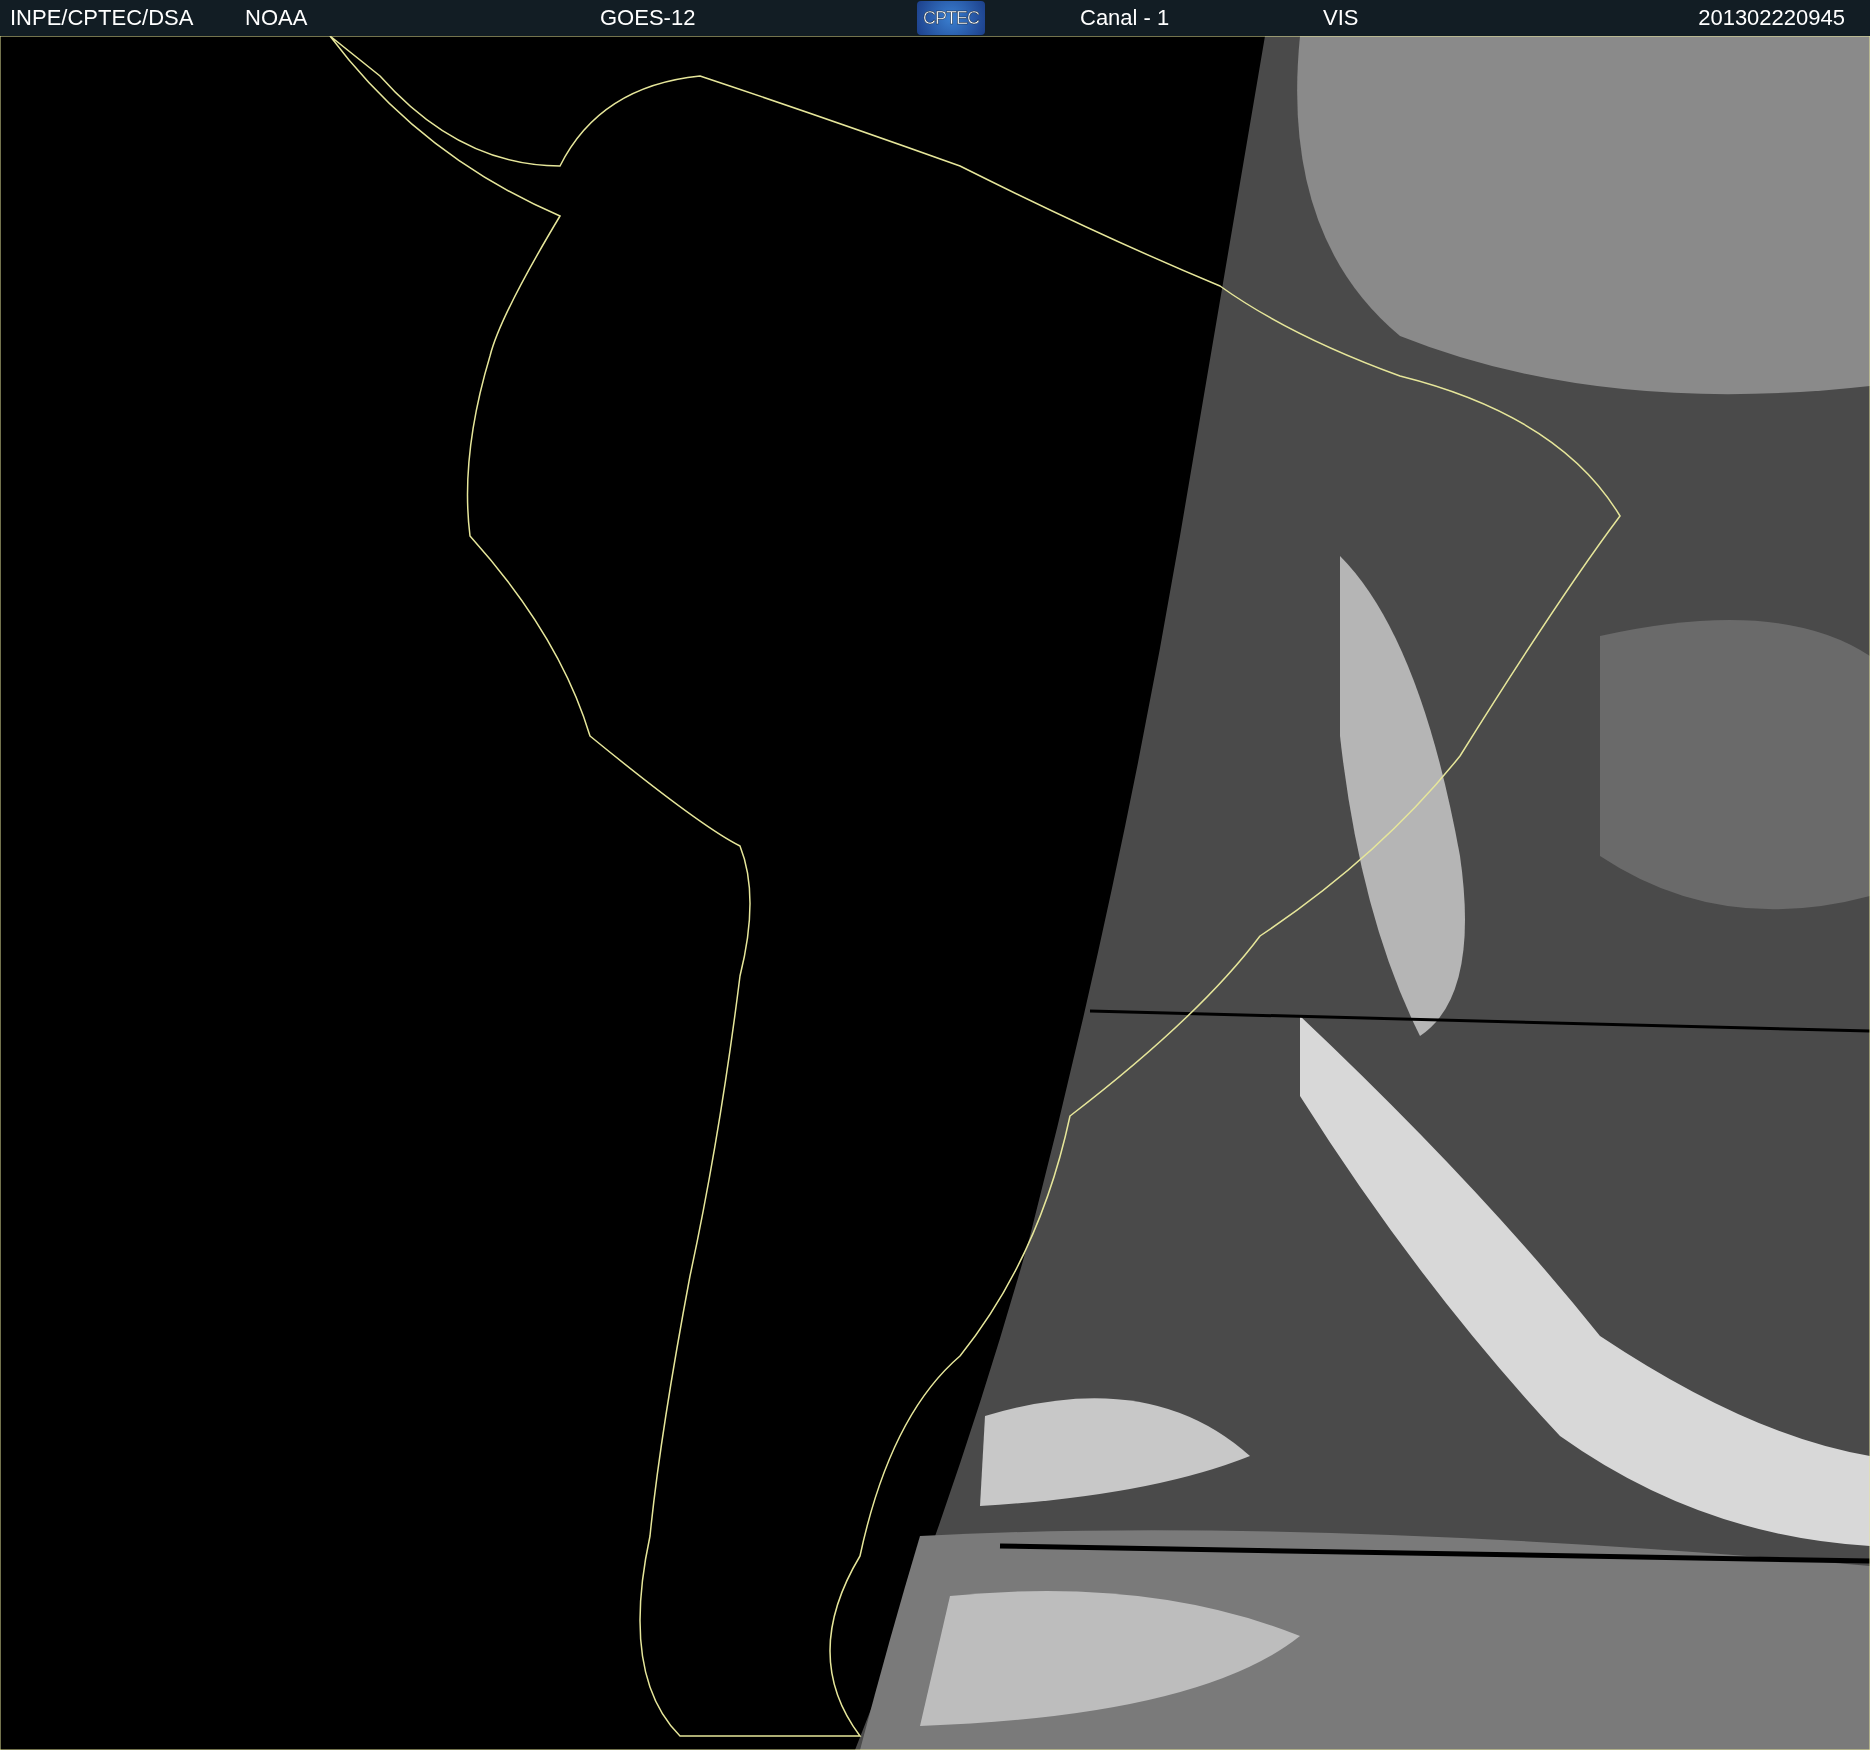  I want to click on source-label: INPE/CPTEC/DSA, so click(102, 18).